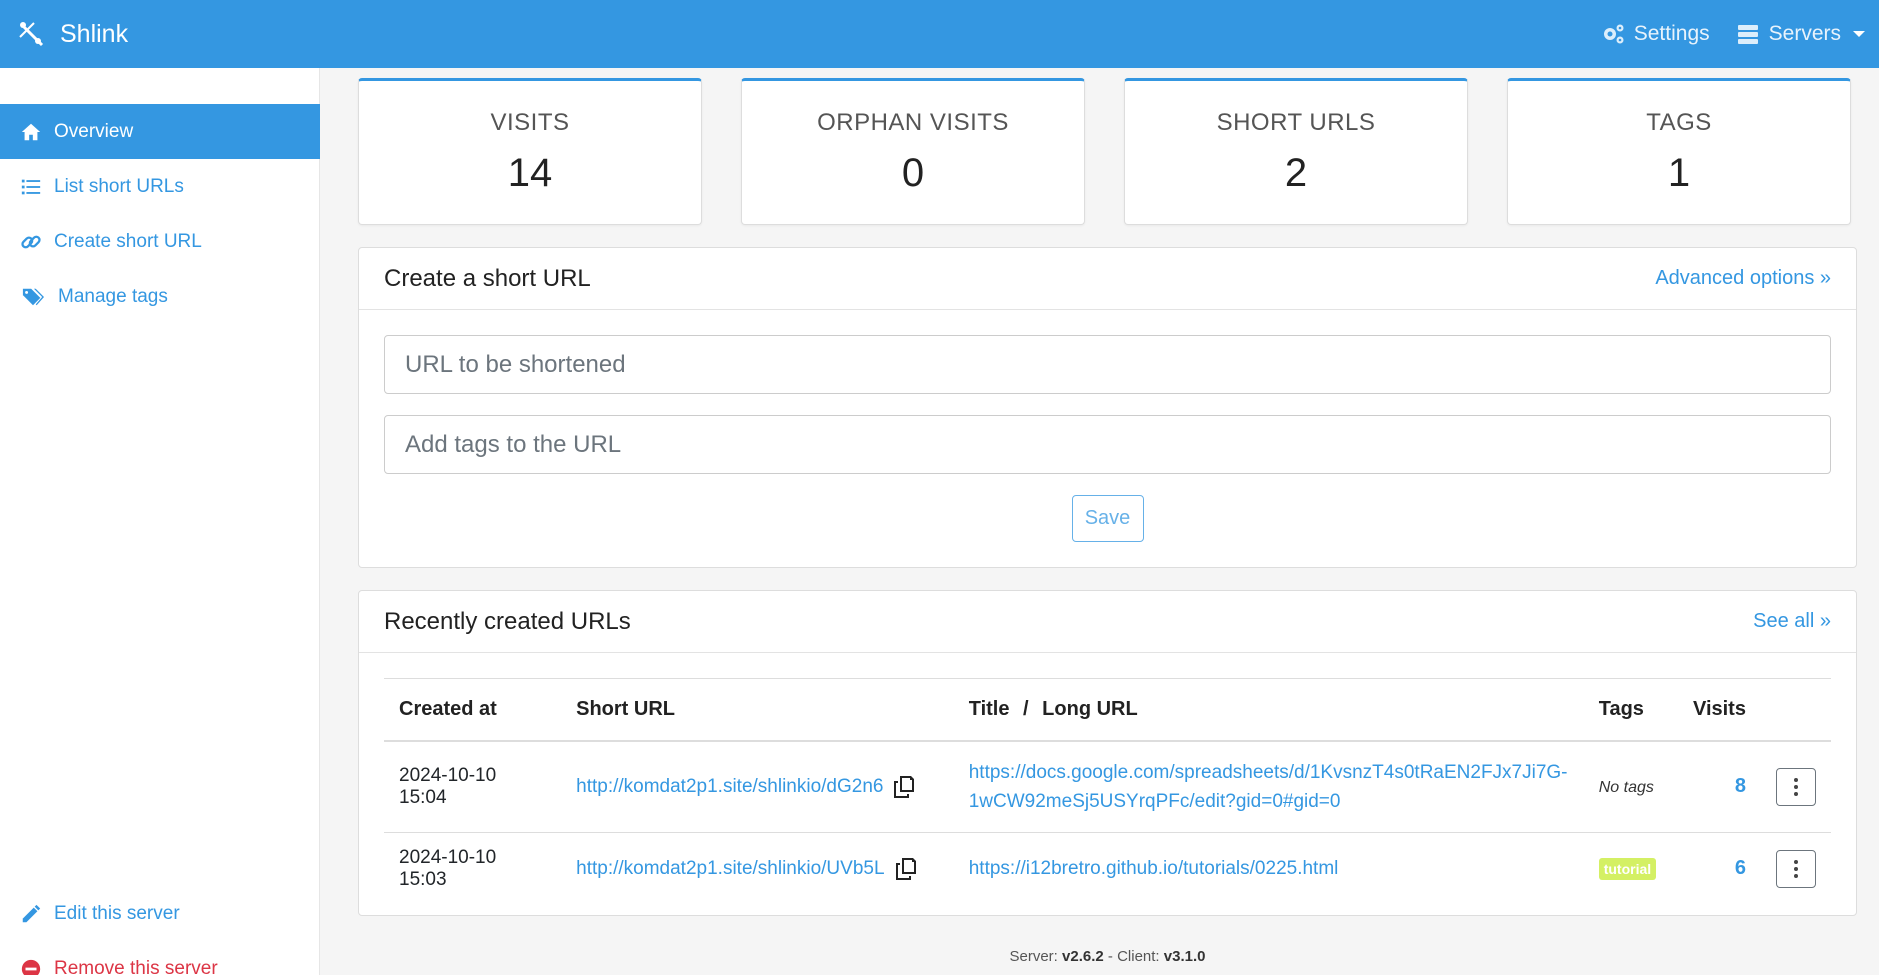 Image resolution: width=1879 pixels, height=975 pixels. What do you see at coordinates (1626, 787) in the screenshot?
I see `no-tags-text: No tags` at bounding box center [1626, 787].